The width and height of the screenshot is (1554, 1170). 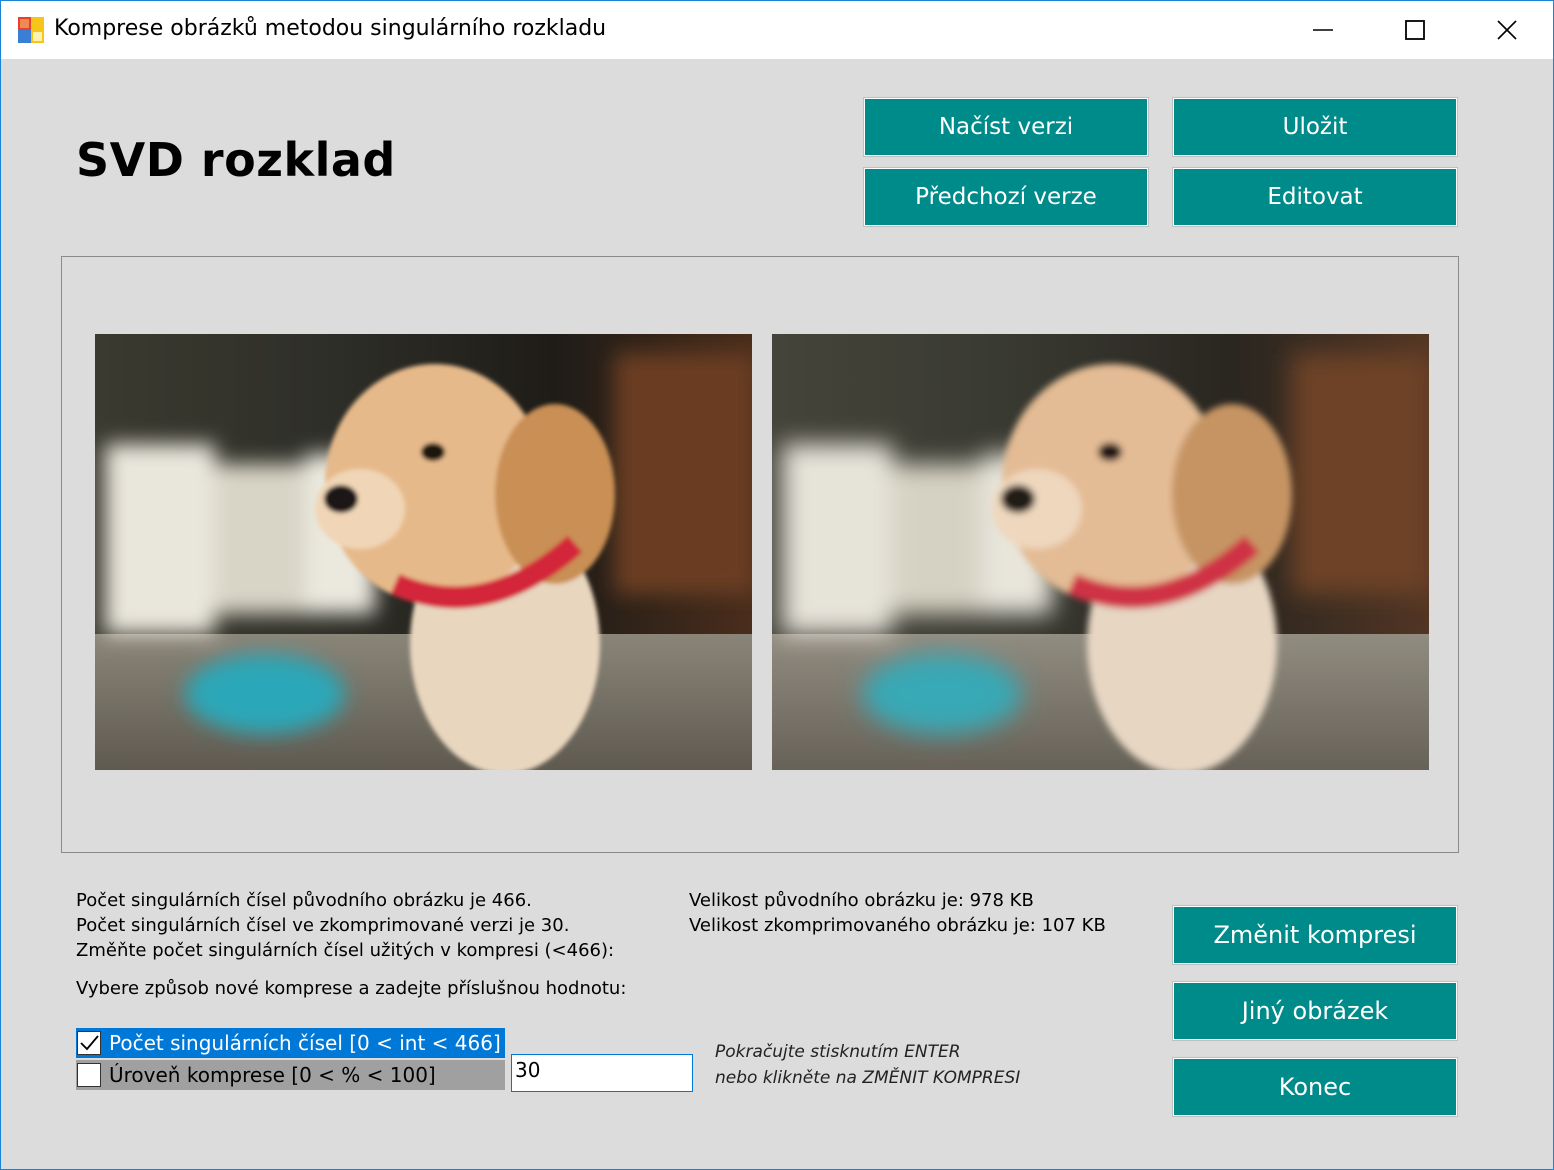 What do you see at coordinates (838, 1052) in the screenshot?
I see `hint-line-1: Pokračujte stisknutím ENTER` at bounding box center [838, 1052].